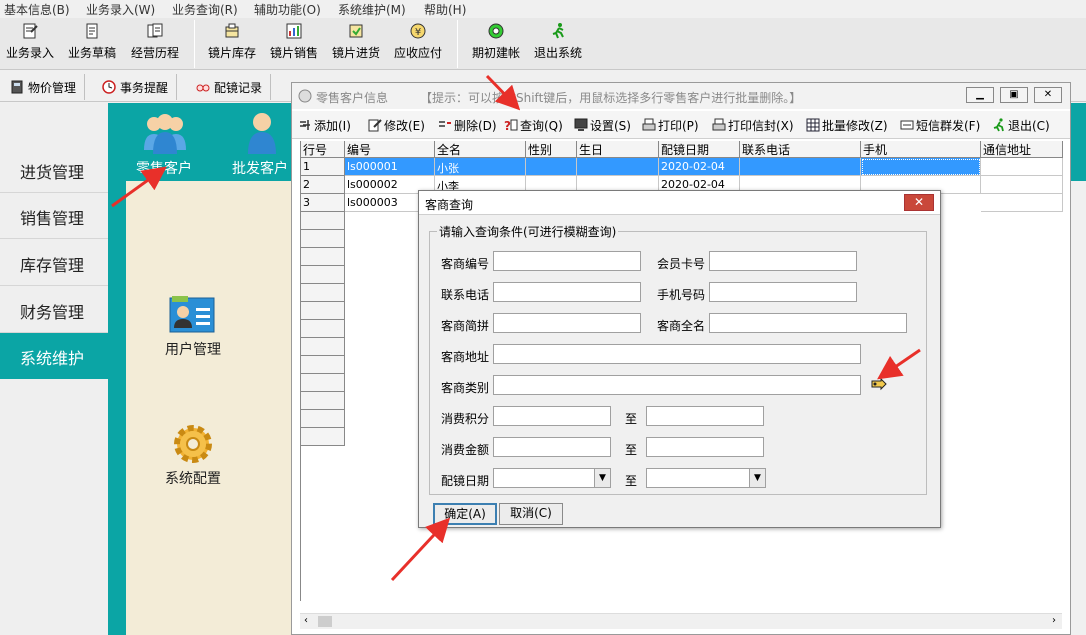  I want to click on wholesale-customer-label: 批发客户, so click(260, 168).